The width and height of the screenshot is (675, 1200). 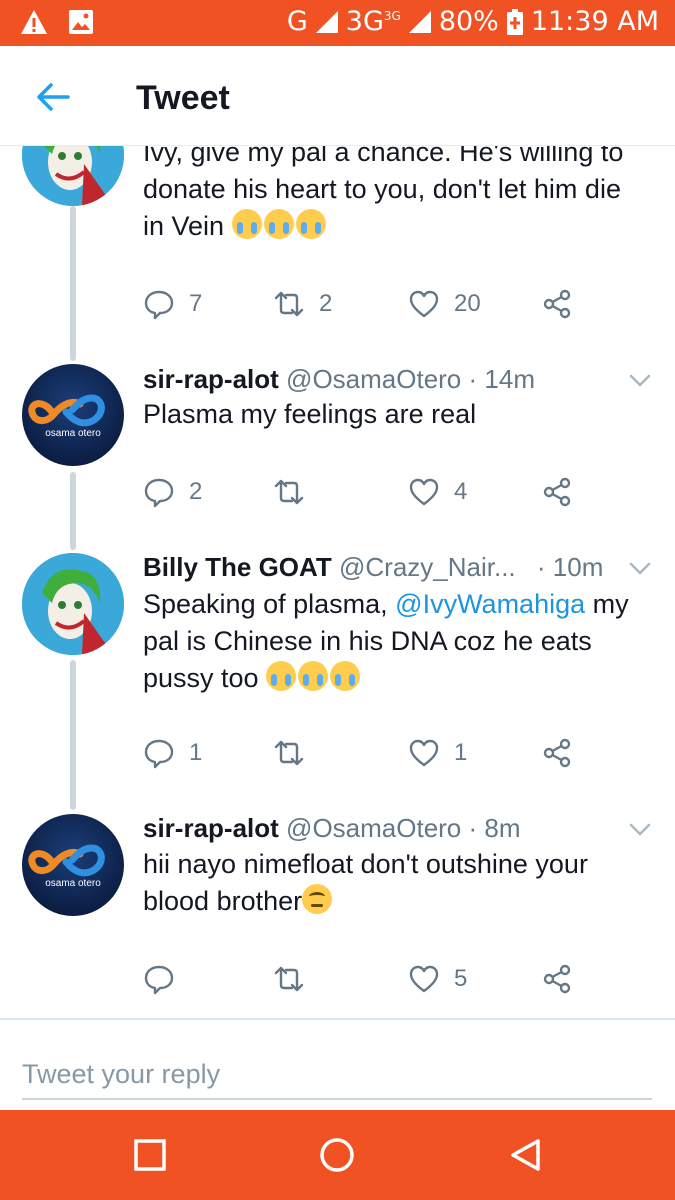 I want to click on reply-count: 7, so click(x=196, y=303).